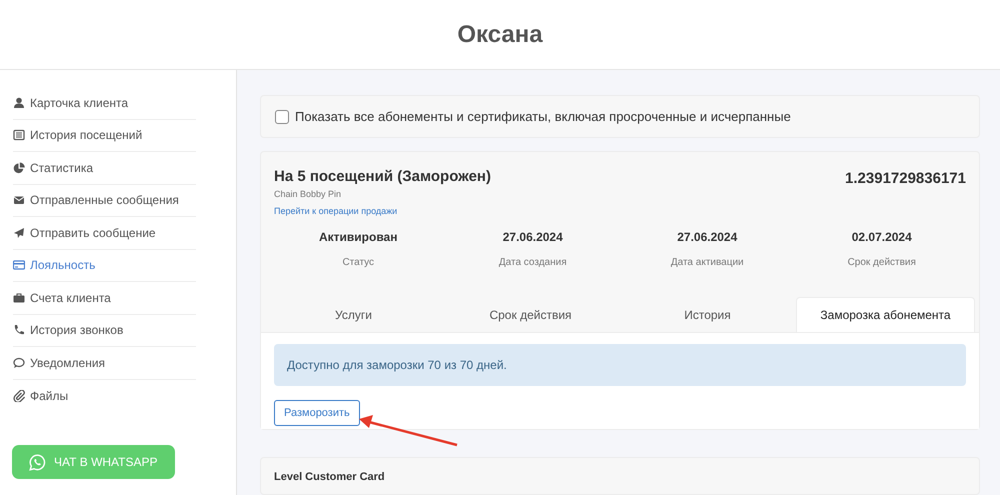  I want to click on tab: Заморозка абонемента, so click(885, 314).